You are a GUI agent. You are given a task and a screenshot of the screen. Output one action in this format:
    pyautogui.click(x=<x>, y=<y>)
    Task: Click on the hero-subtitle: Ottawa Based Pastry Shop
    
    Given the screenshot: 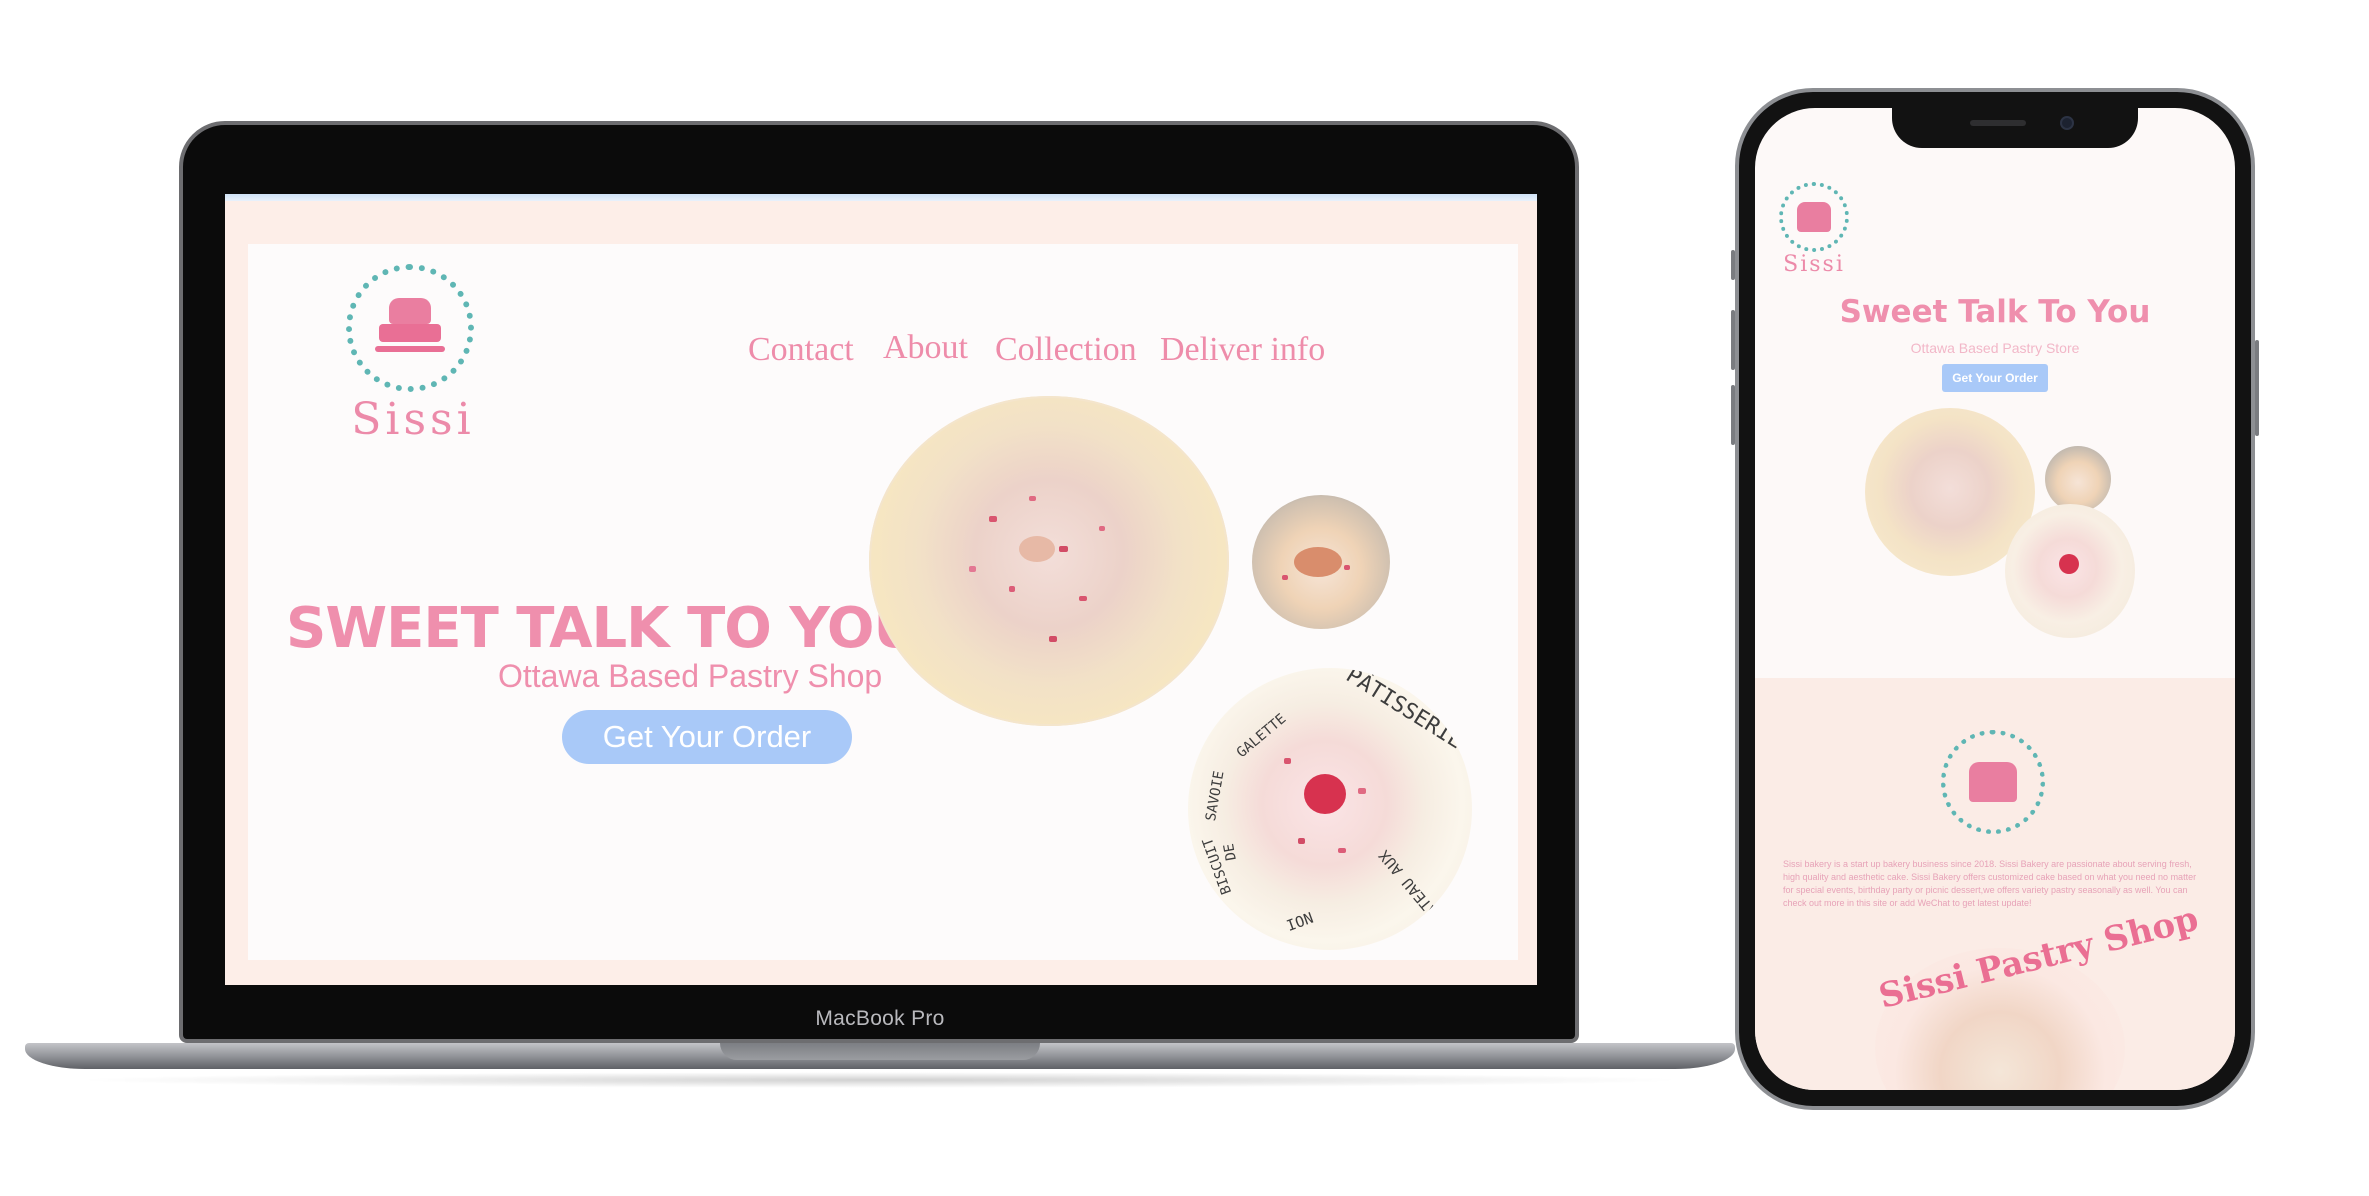 What is the action you would take?
    pyautogui.click(x=690, y=676)
    